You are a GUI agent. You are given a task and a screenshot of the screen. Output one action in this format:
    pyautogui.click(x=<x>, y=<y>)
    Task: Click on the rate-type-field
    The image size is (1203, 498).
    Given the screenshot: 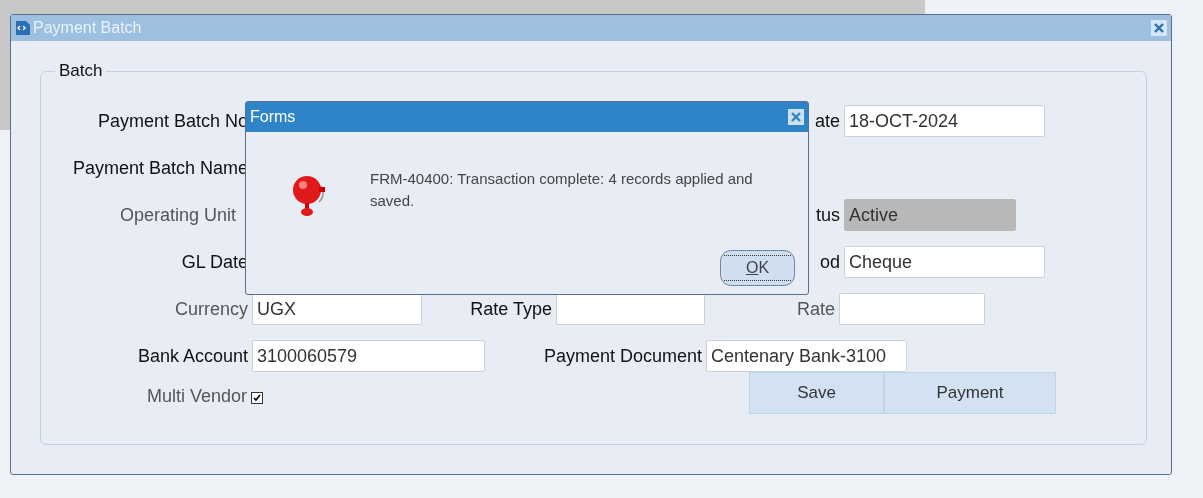 What is the action you would take?
    pyautogui.click(x=630, y=309)
    